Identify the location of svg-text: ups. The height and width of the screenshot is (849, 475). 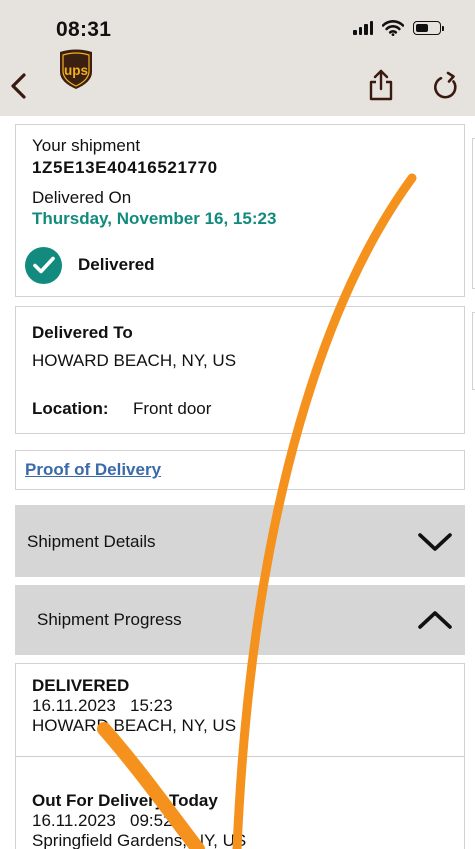
(76, 70).